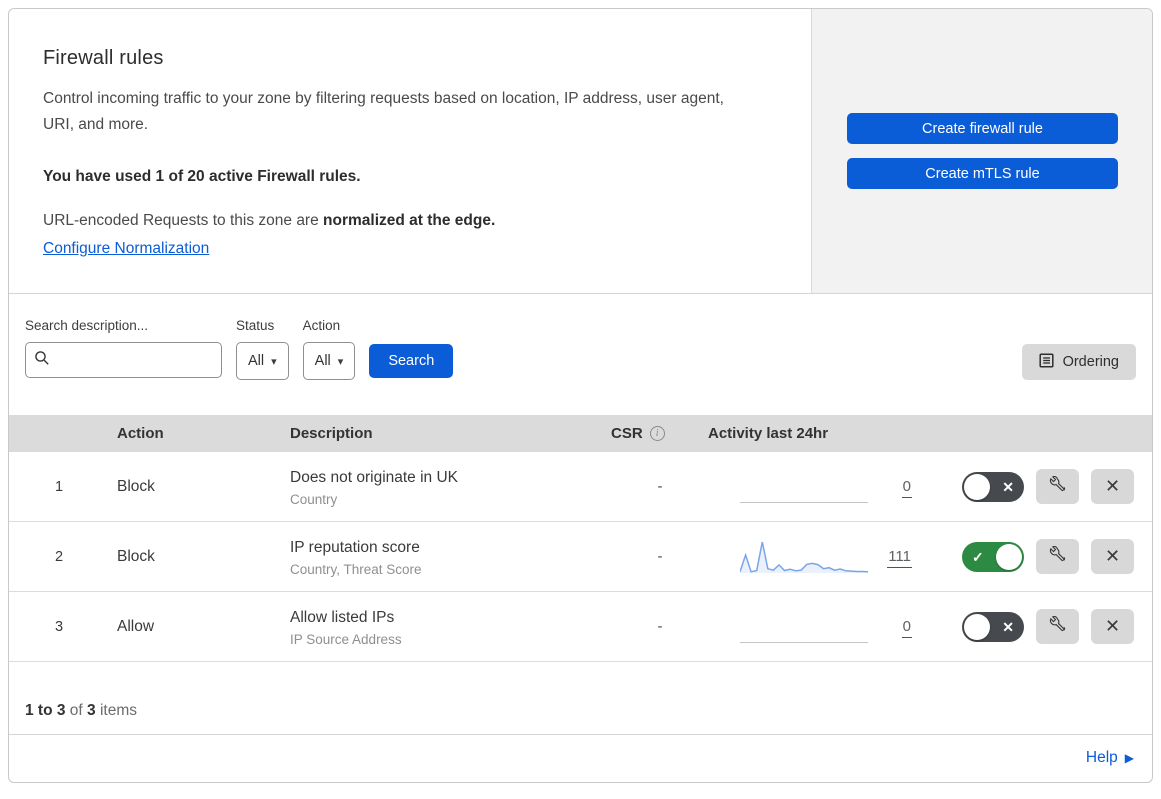 The image size is (1161, 799). What do you see at coordinates (140, 433) in the screenshot?
I see `column-header-action: Action` at bounding box center [140, 433].